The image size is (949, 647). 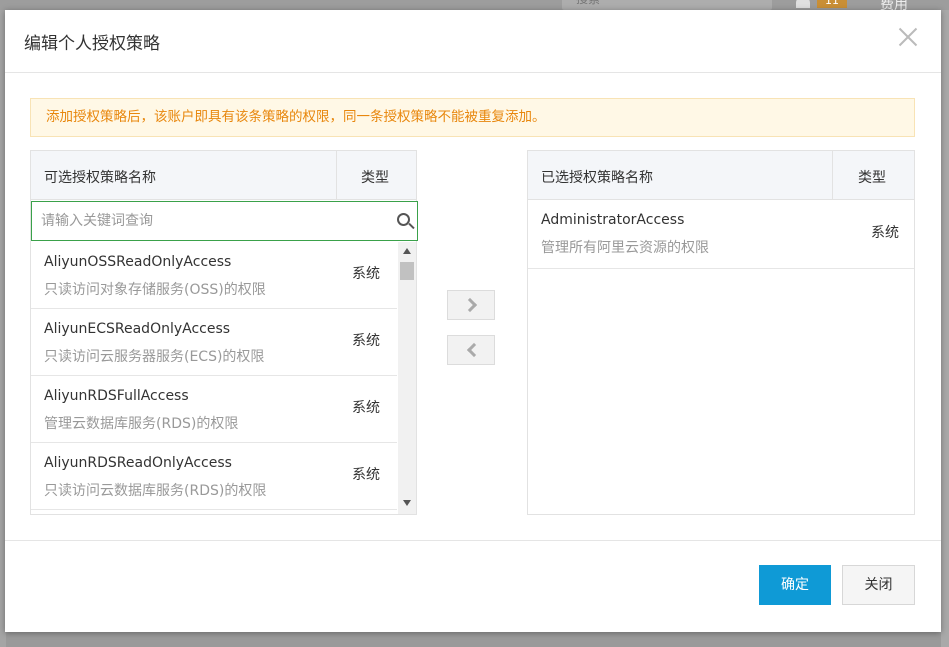 I want to click on selected-list-item: AdministratorAccess 管理所有阿里云资源的权限 系统, so click(x=721, y=234).